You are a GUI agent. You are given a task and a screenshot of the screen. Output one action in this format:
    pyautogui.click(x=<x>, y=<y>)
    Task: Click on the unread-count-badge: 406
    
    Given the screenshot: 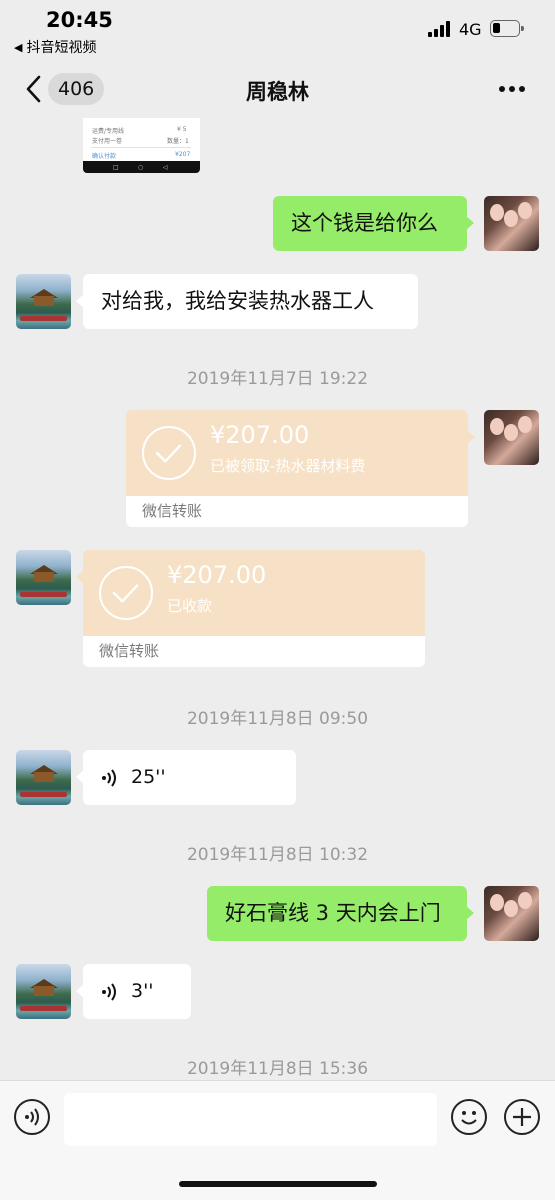 What is the action you would take?
    pyautogui.click(x=76, y=89)
    